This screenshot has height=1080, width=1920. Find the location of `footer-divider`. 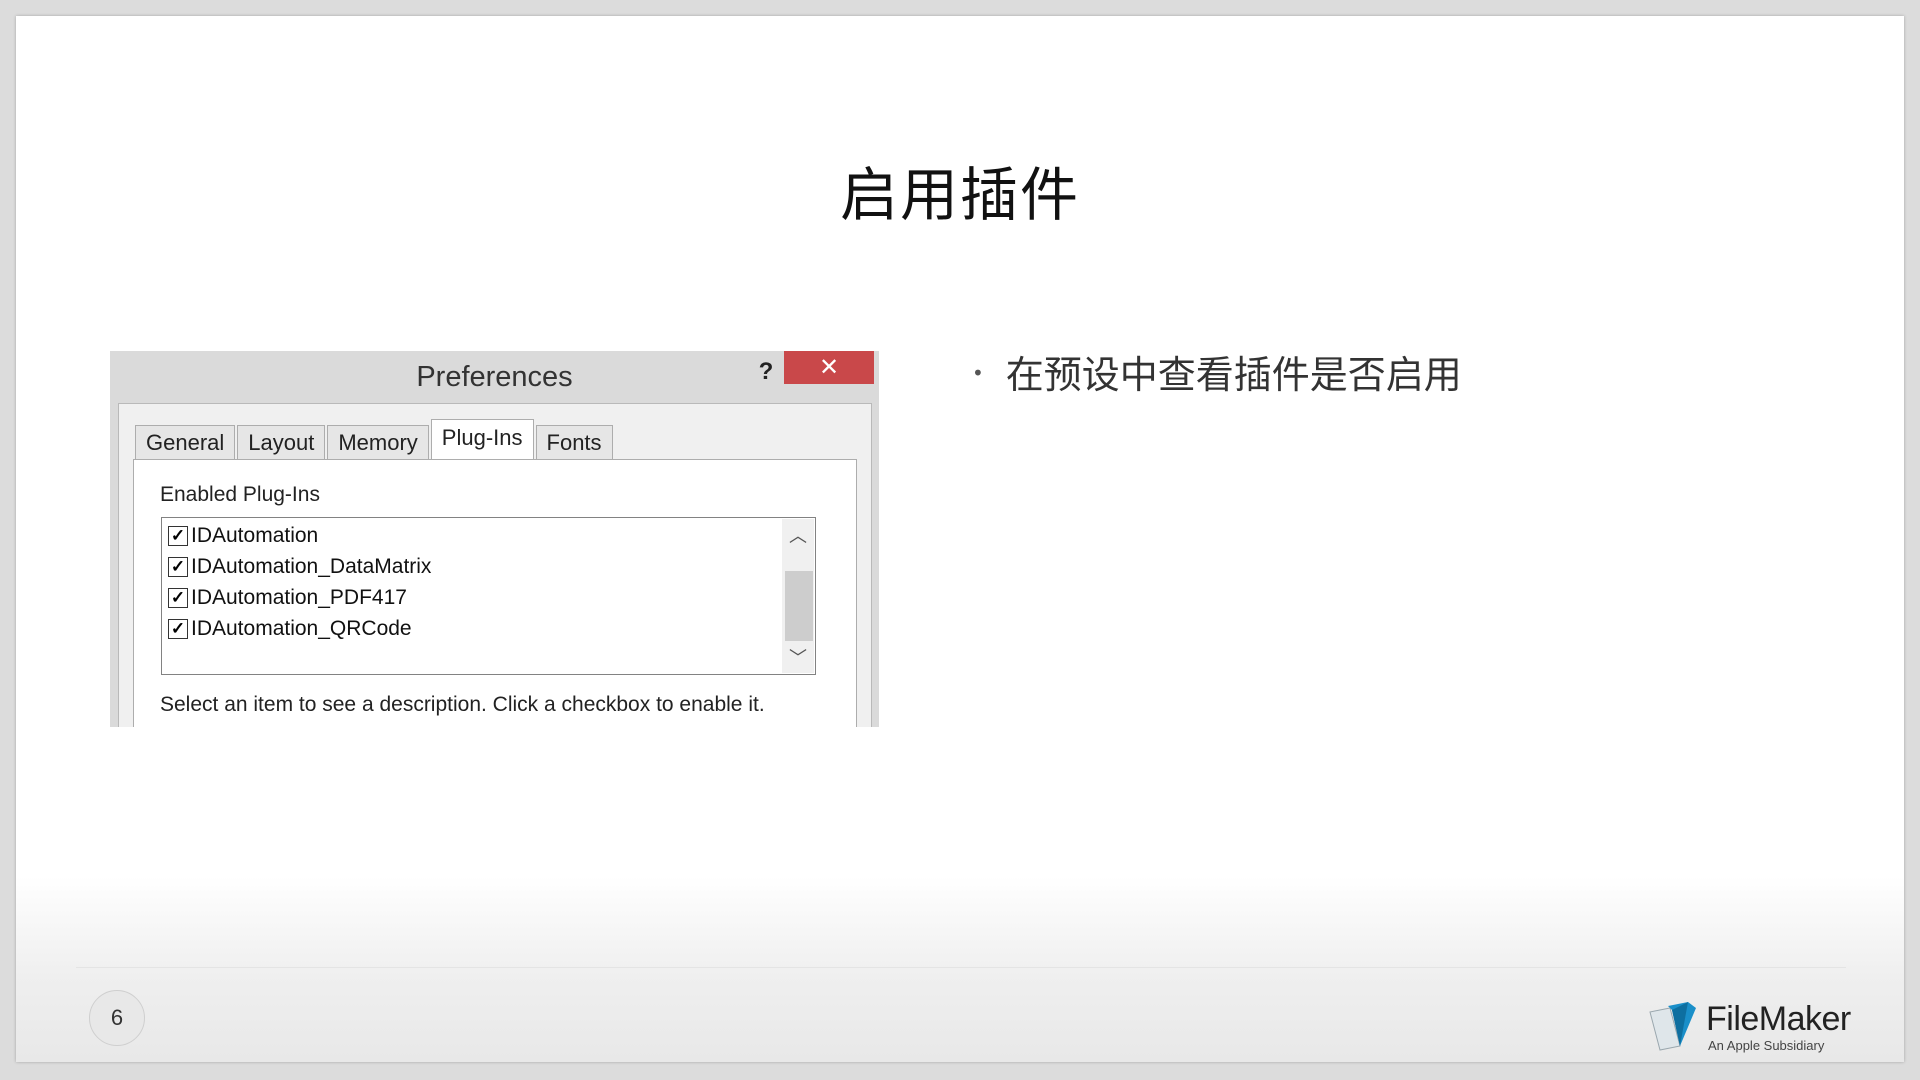

footer-divider is located at coordinates (961, 967).